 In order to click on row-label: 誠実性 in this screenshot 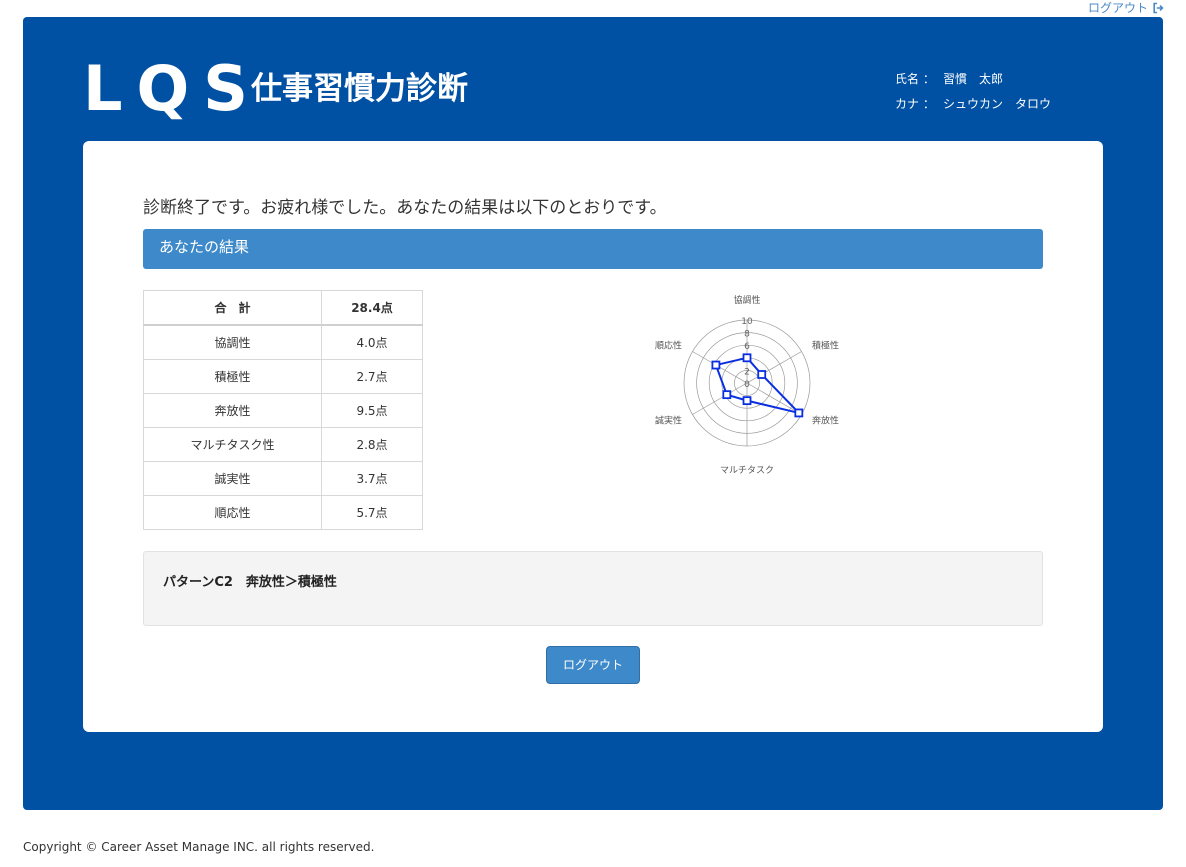, I will do `click(232, 478)`.